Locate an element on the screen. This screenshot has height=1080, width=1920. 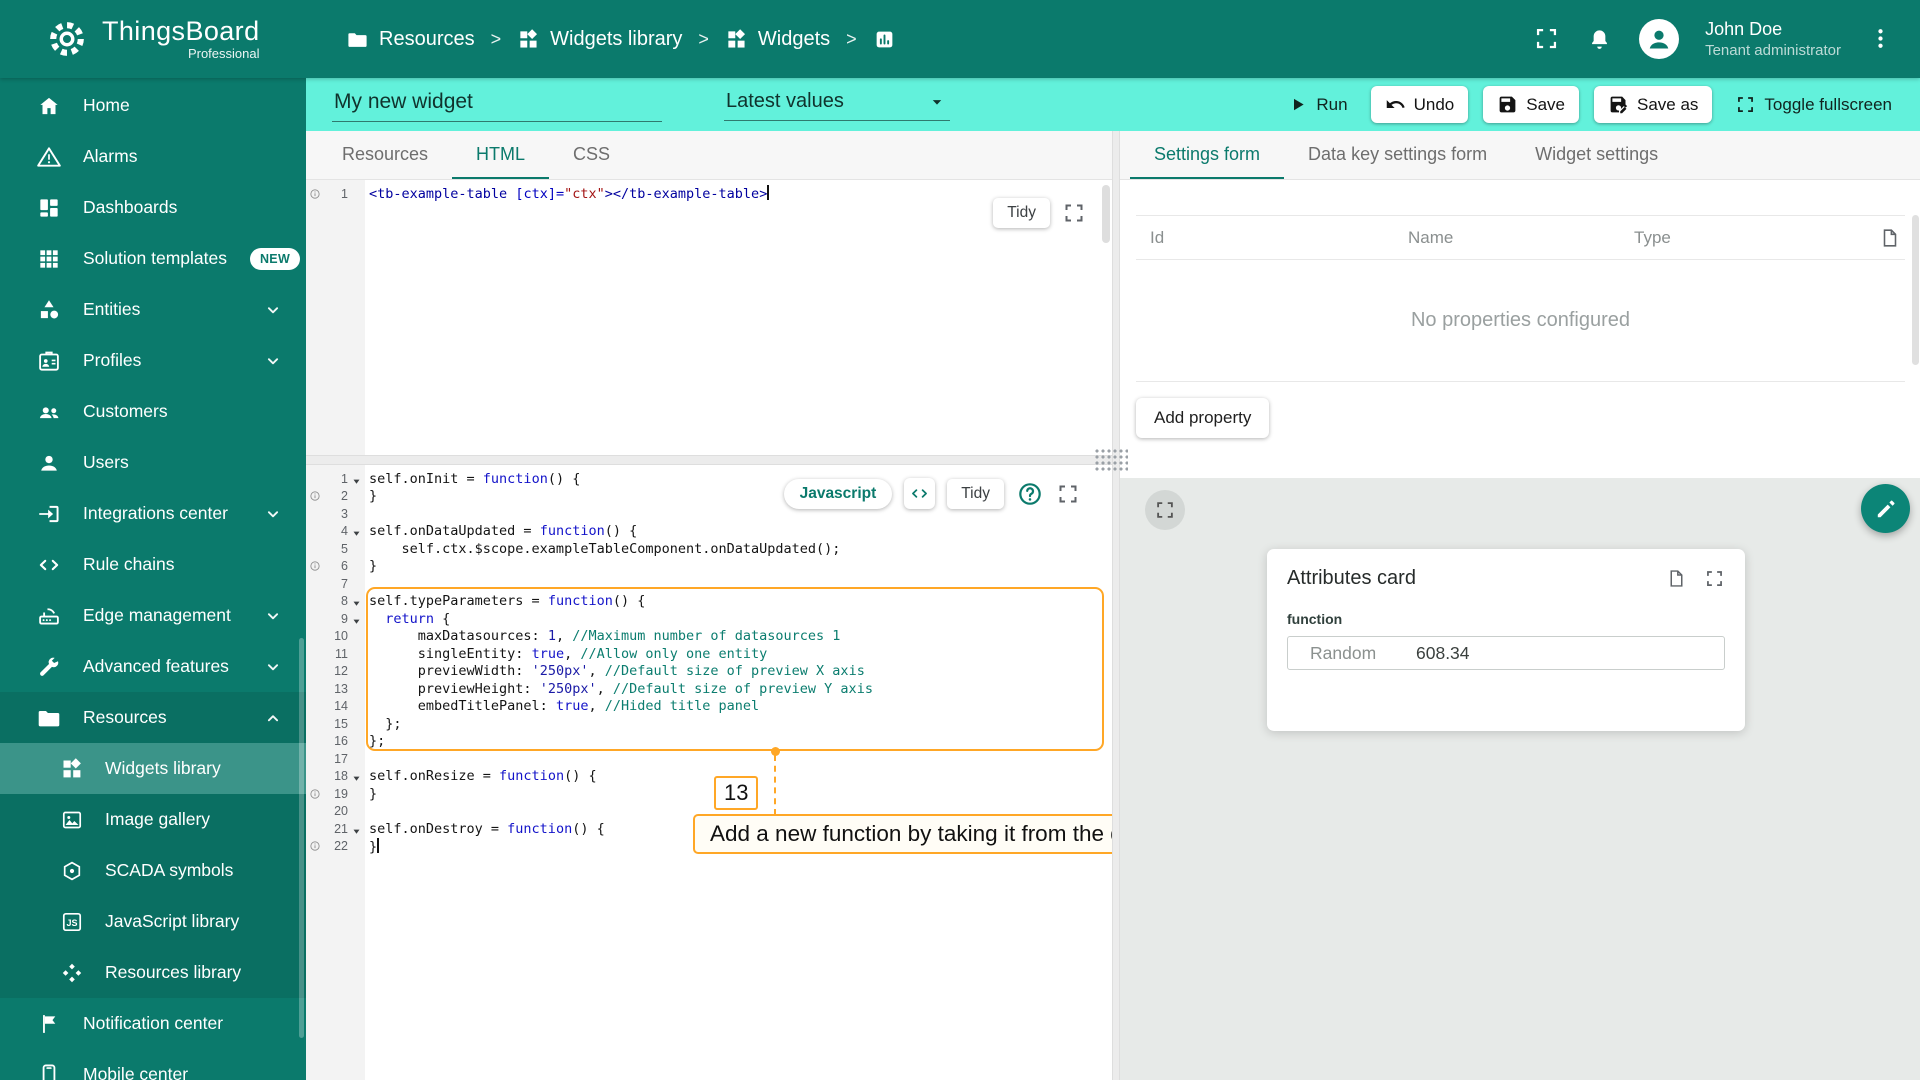
pencil-icon is located at coordinates (1886, 509).